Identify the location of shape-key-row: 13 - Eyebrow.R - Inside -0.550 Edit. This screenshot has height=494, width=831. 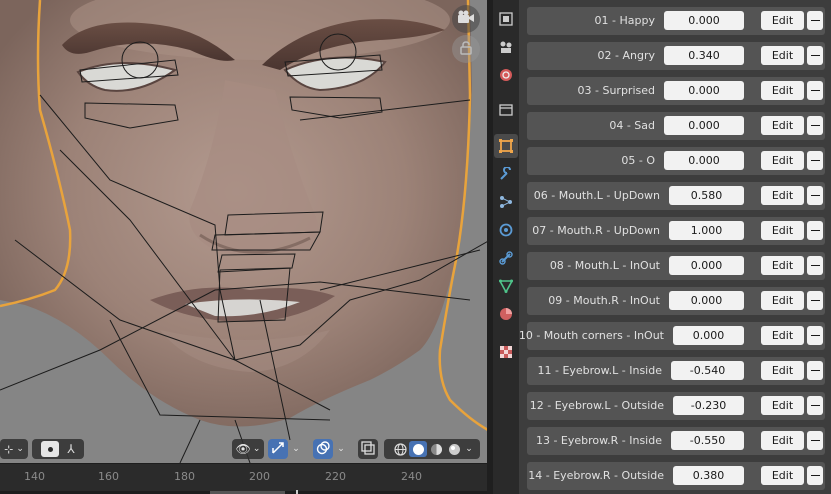
(676, 441).